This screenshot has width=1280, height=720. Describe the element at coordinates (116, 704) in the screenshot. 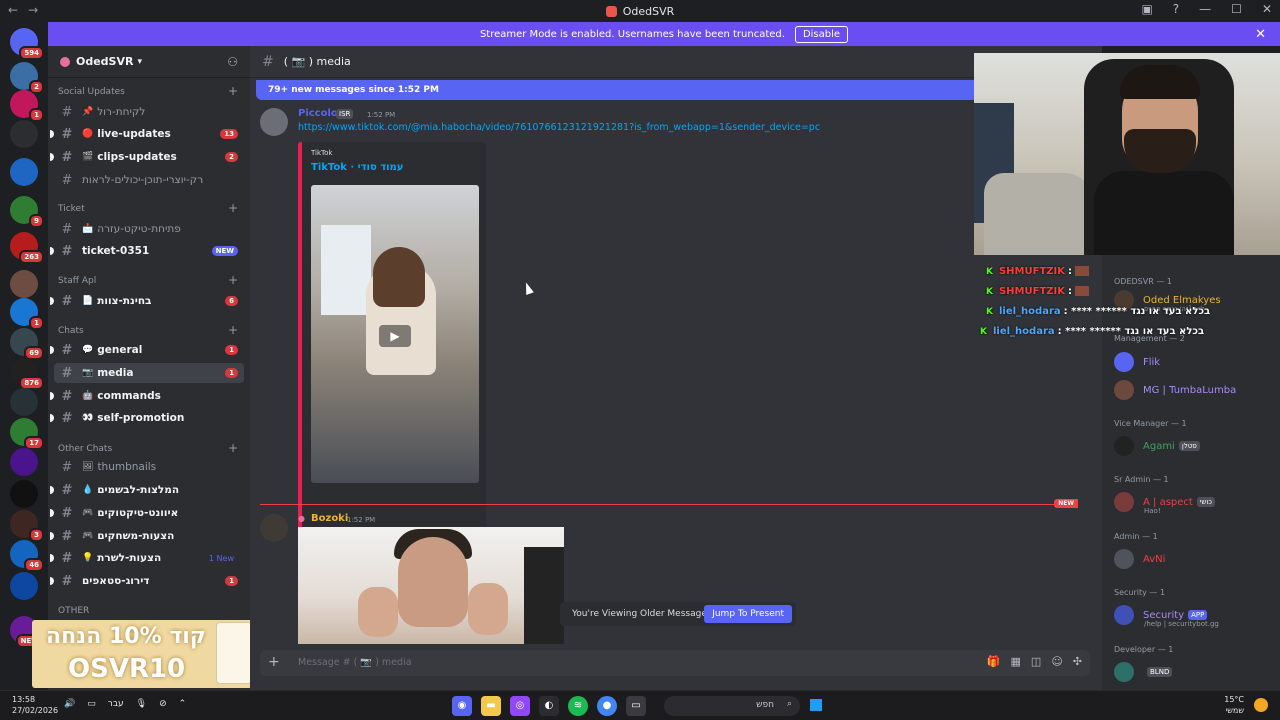

I see `language-indicator: עבר` at that location.